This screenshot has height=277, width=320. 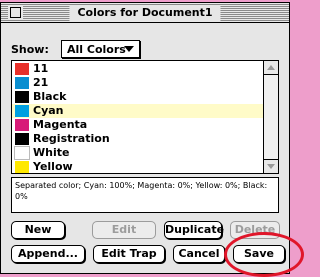 What do you see at coordinates (137, 139) in the screenshot?
I see `color-list-item: Registration` at bounding box center [137, 139].